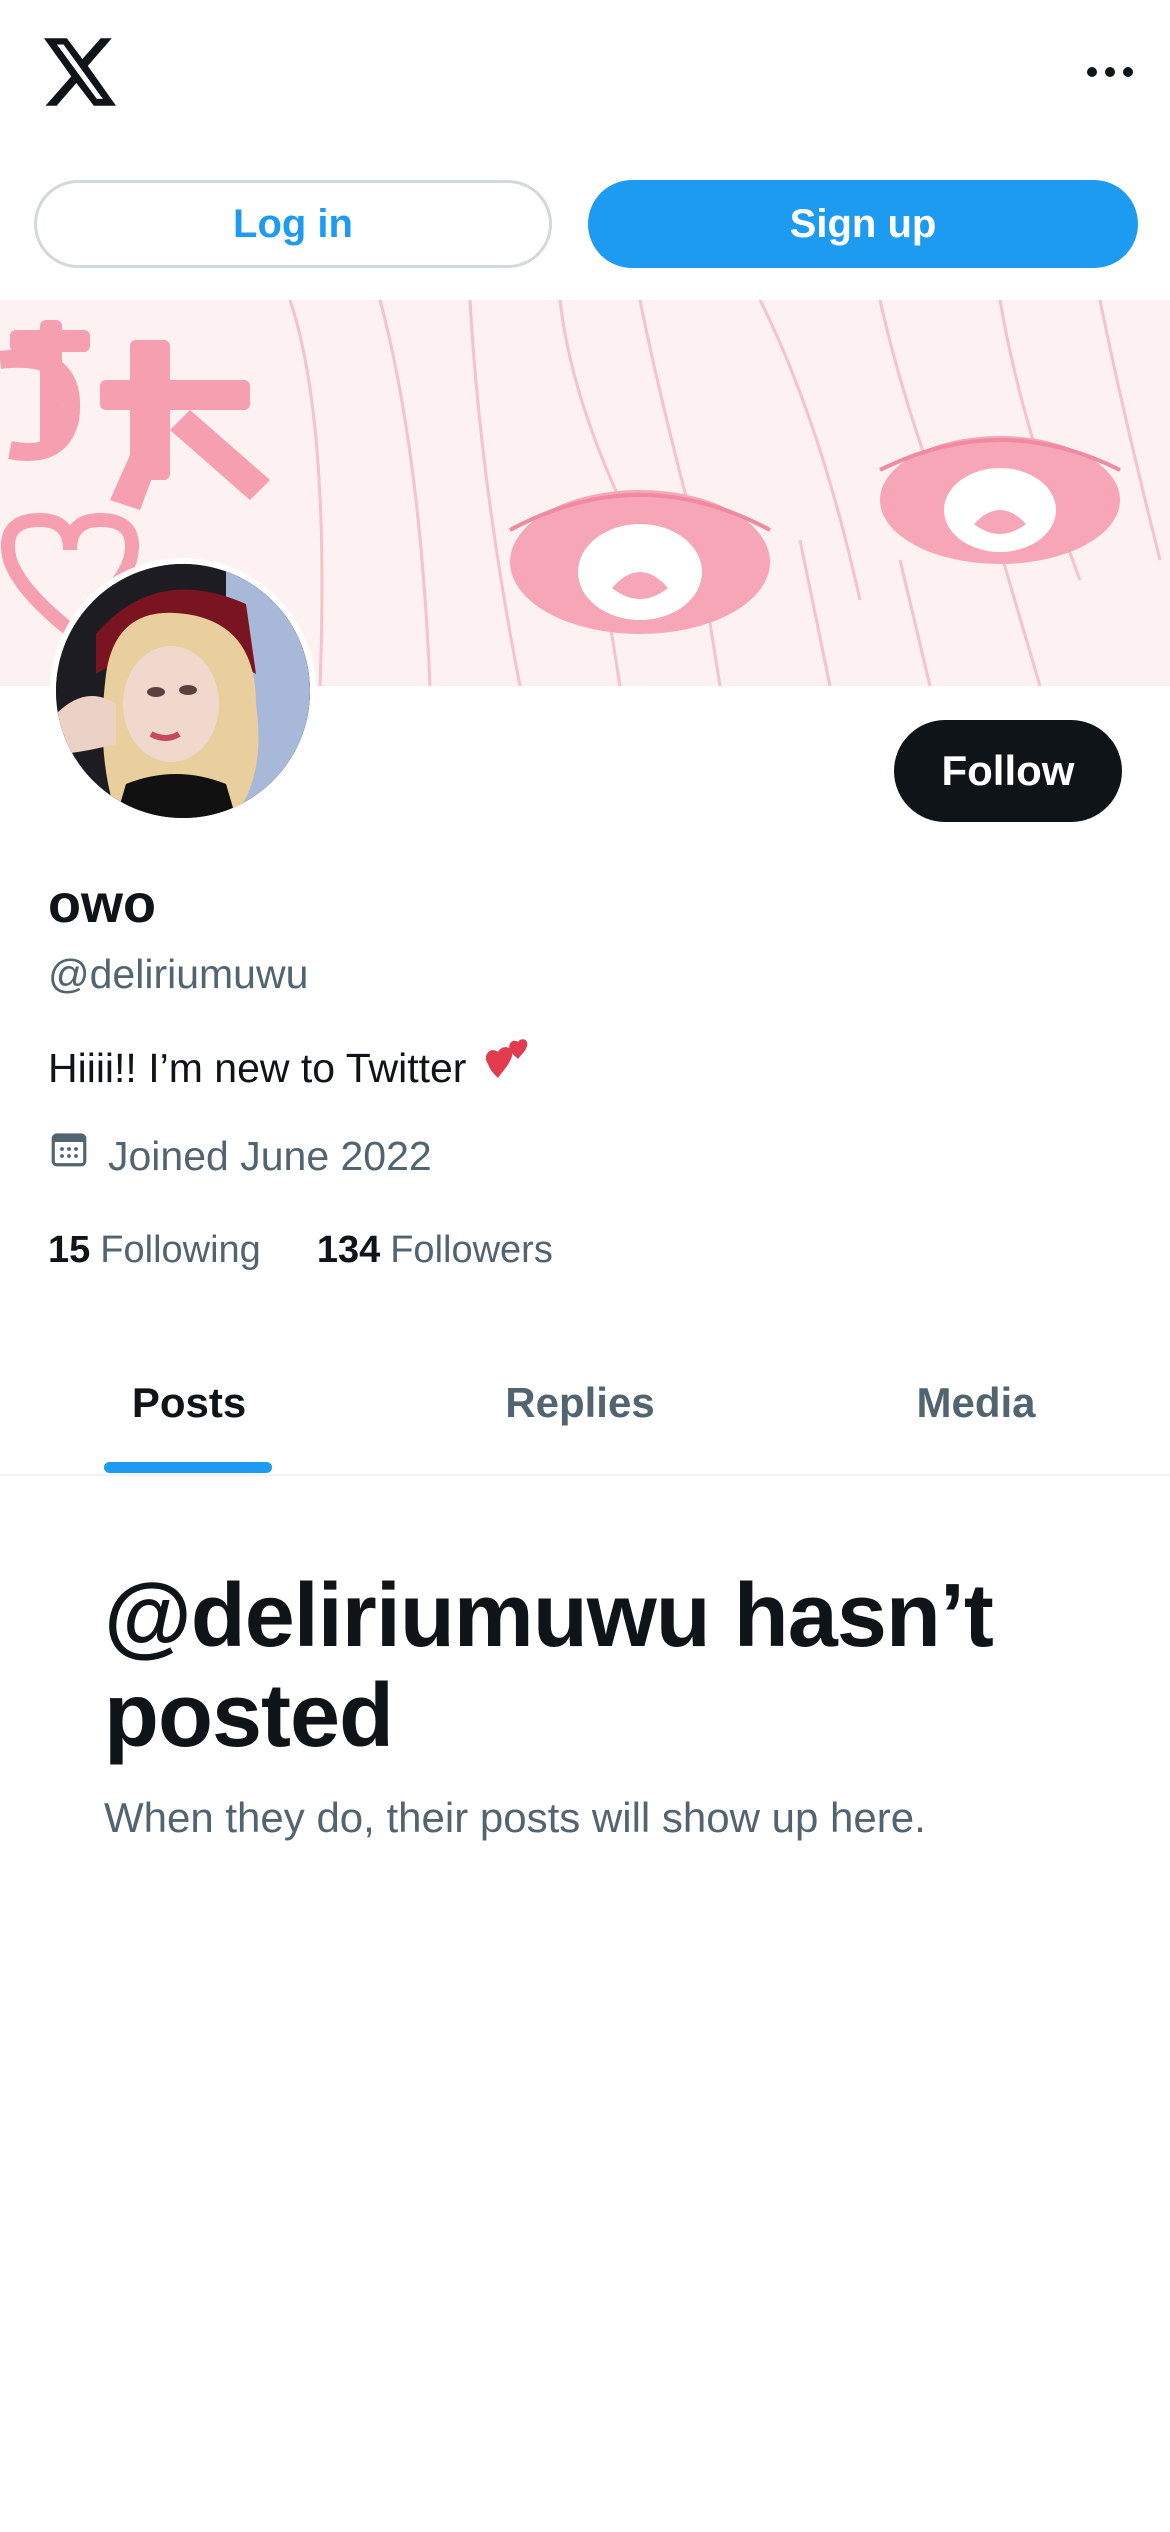 The height and width of the screenshot is (2532, 1170). Describe the element at coordinates (69, 1156) in the screenshot. I see `calendar-icon` at that location.